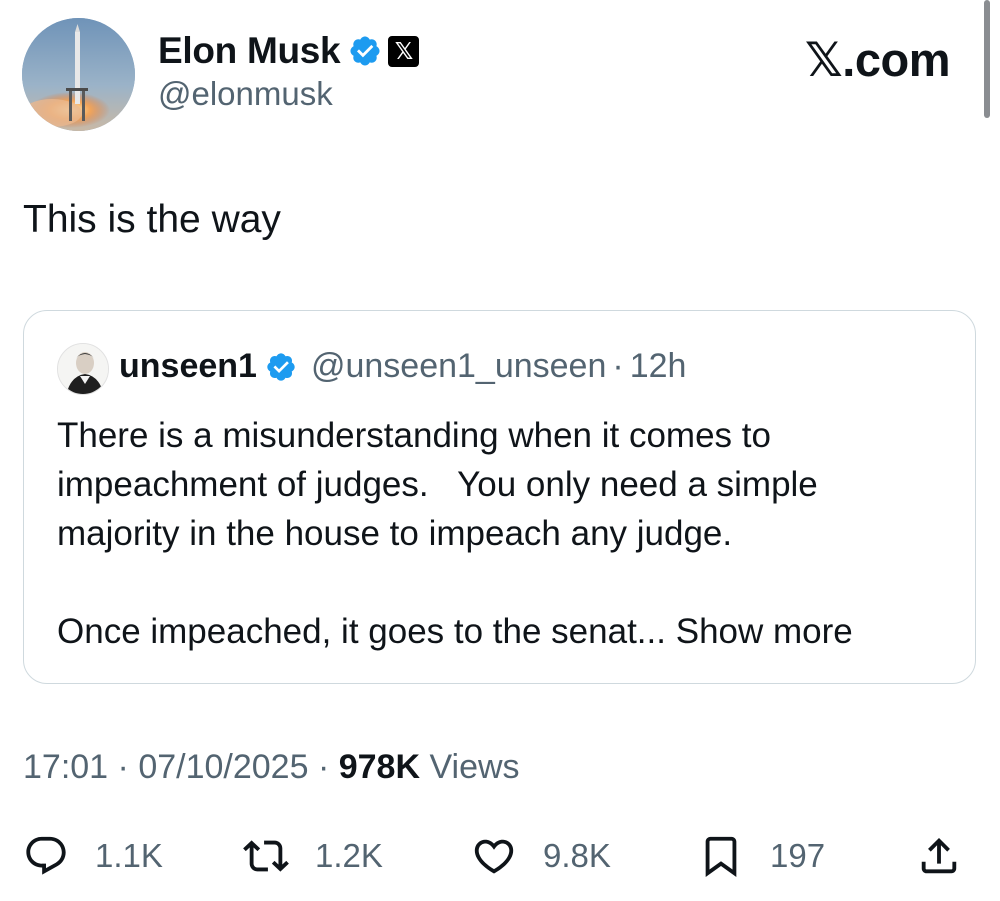 The image size is (1000, 901). What do you see at coordinates (129, 855) in the screenshot?
I see `reply-count: 1.1K` at bounding box center [129, 855].